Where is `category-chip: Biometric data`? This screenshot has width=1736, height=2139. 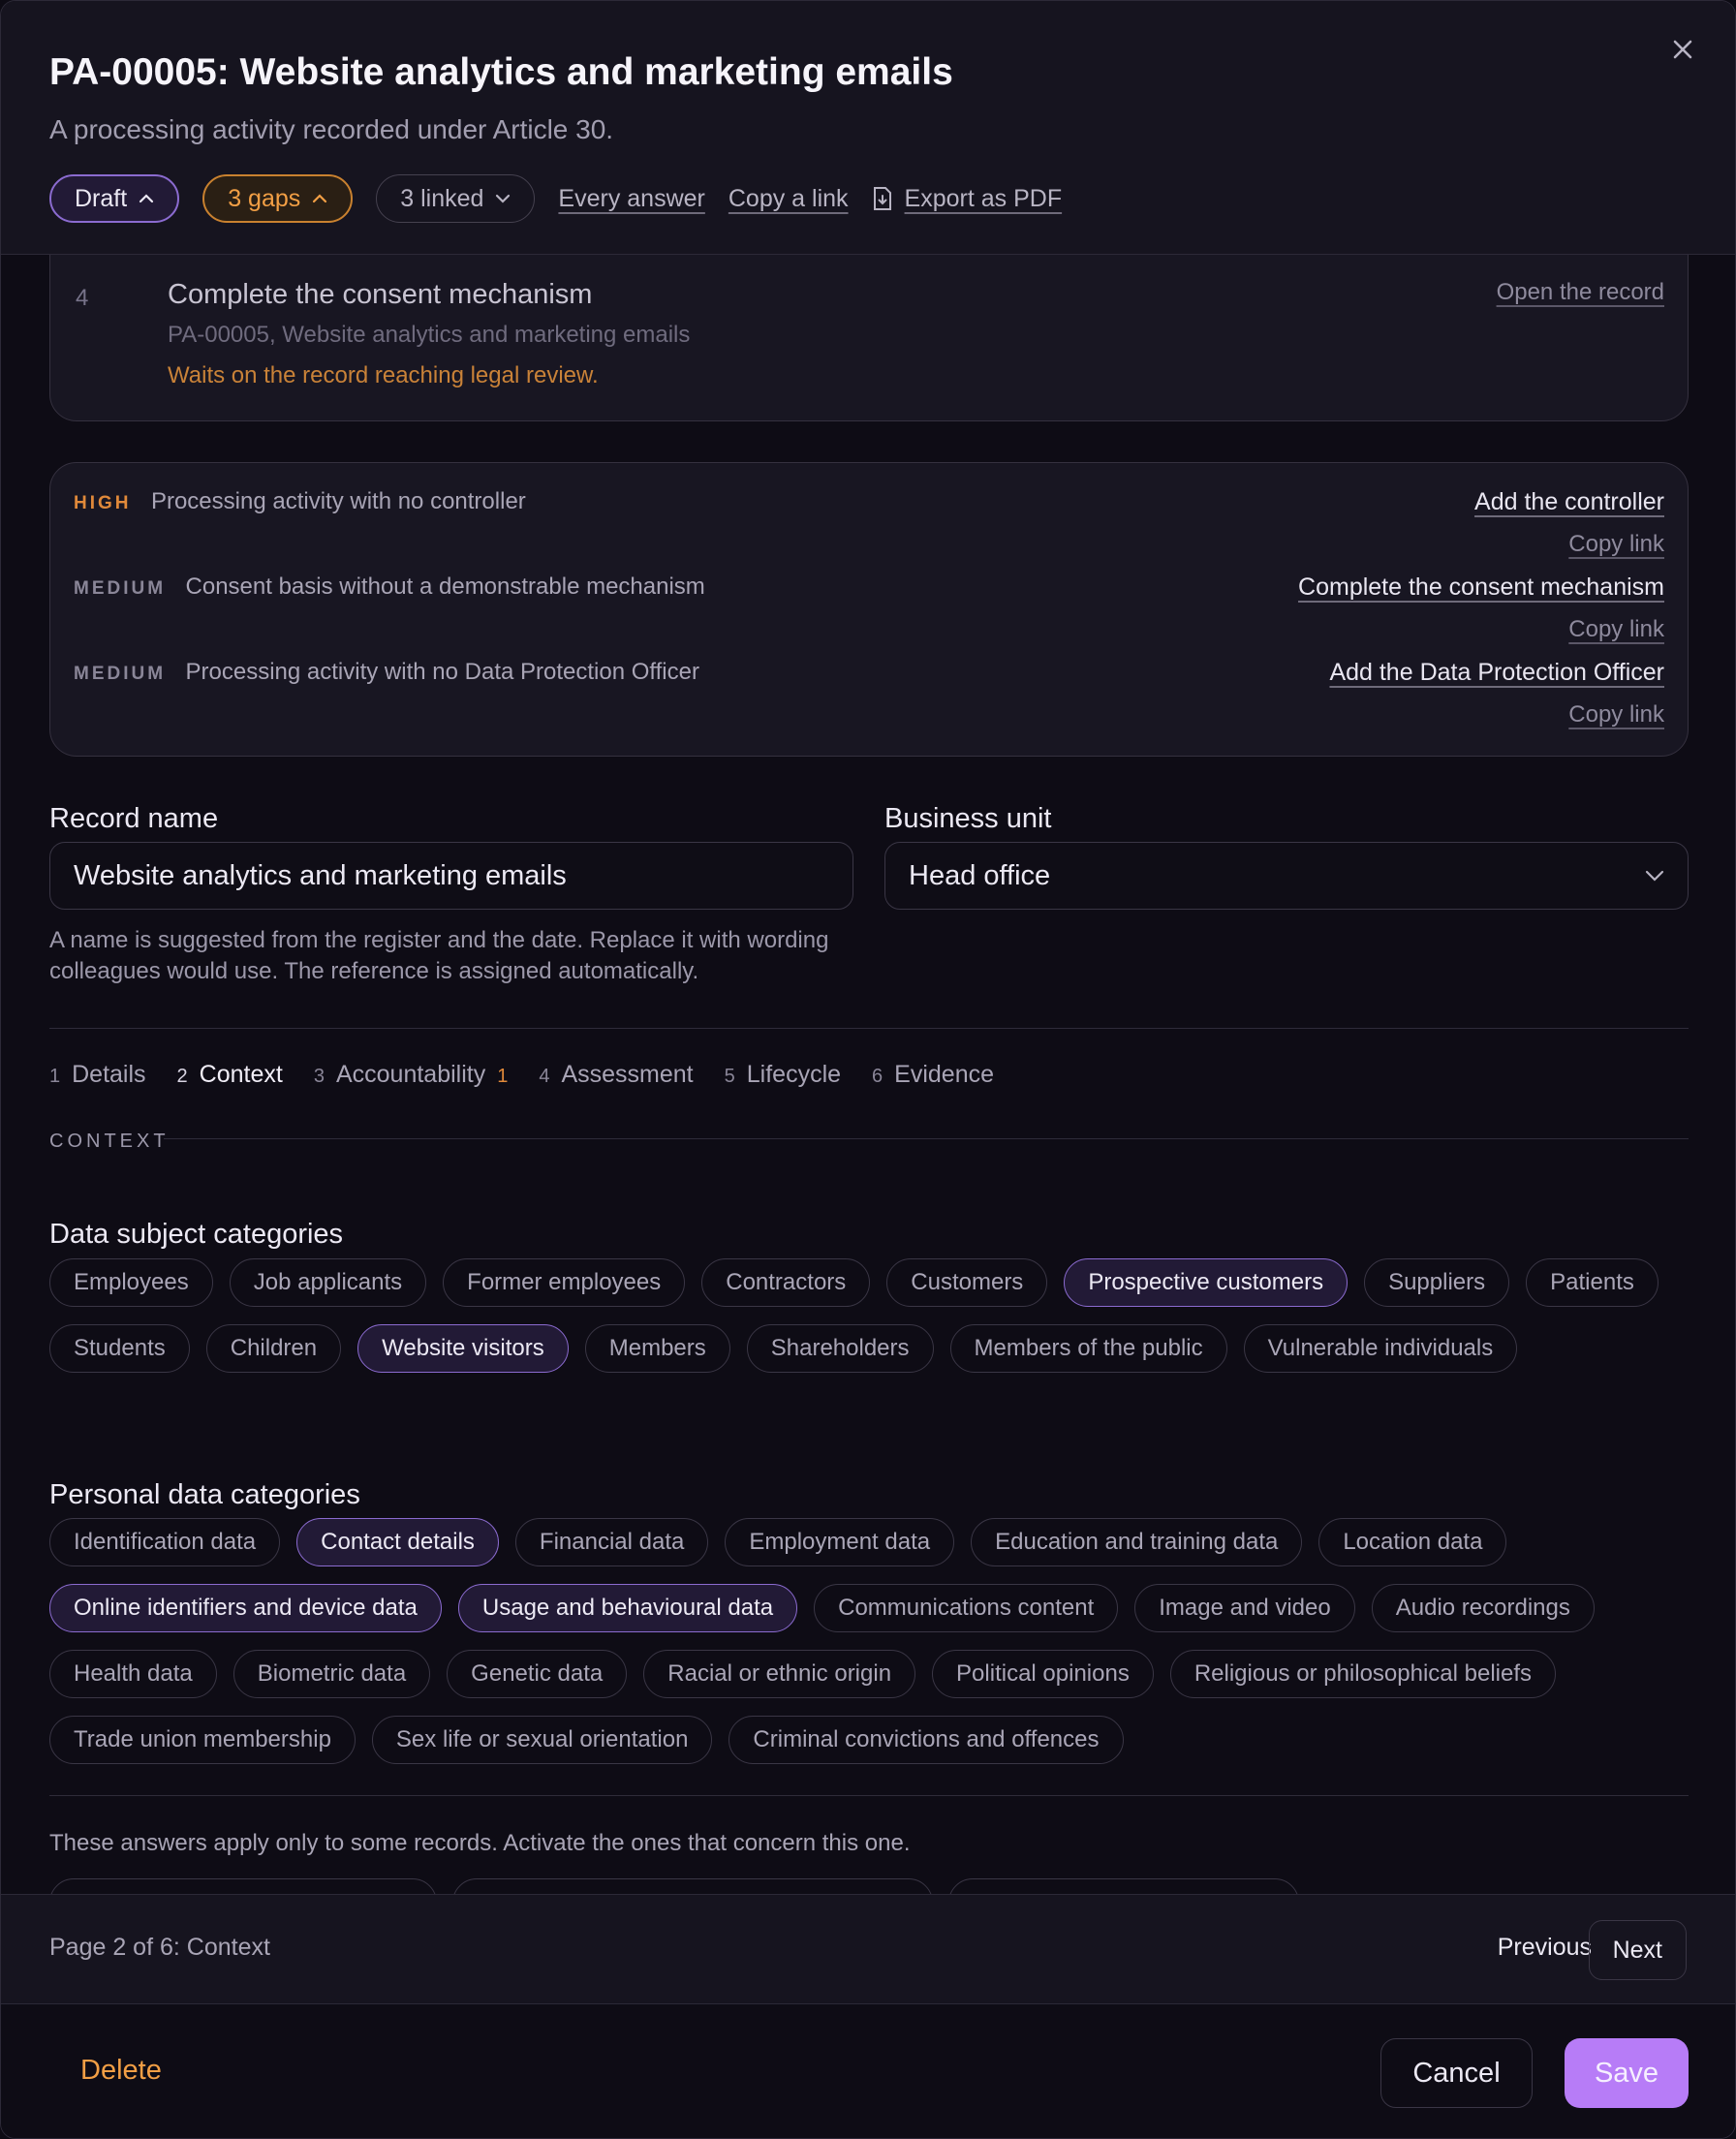 category-chip: Biometric data is located at coordinates (331, 1674).